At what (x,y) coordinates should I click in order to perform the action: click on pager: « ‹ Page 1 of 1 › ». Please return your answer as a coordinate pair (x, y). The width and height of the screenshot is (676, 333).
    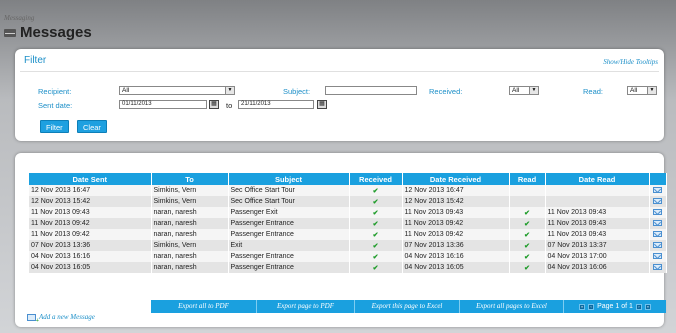
    Looking at the image, I should click on (615, 306).